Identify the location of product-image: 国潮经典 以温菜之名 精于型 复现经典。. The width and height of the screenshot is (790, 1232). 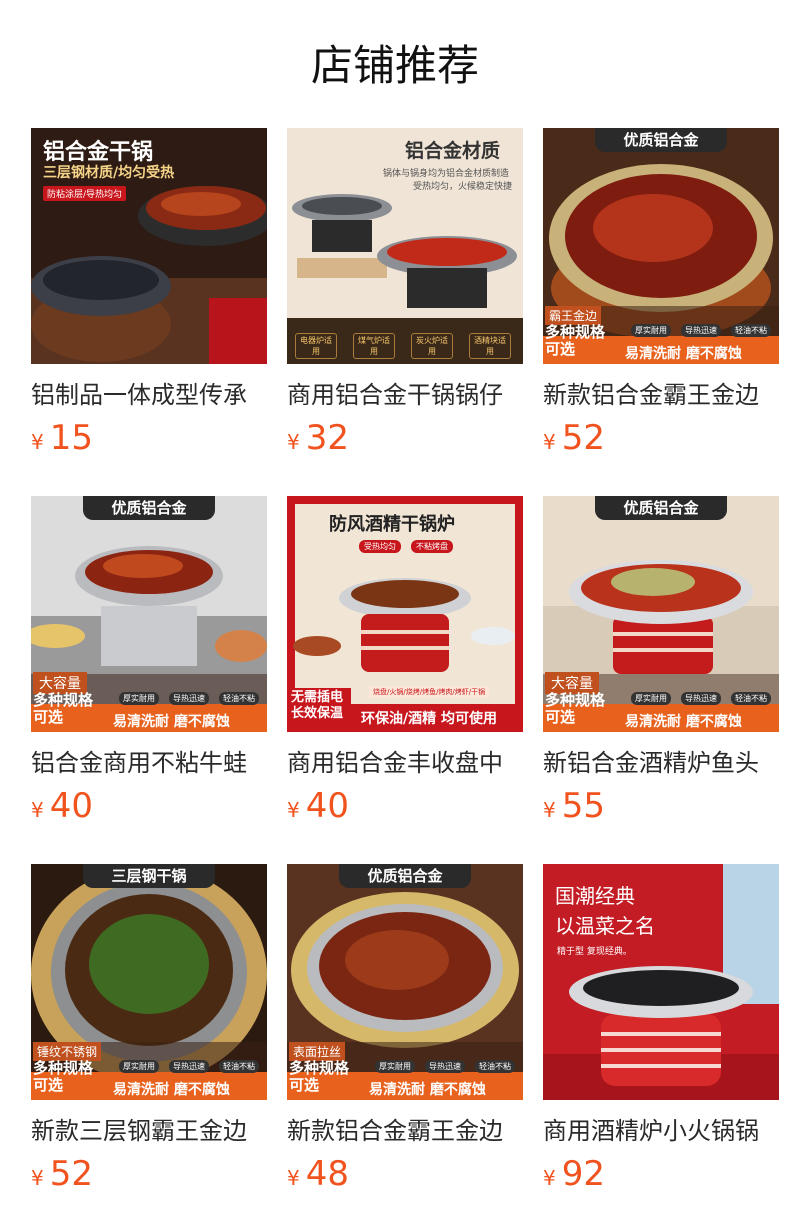
(661, 982).